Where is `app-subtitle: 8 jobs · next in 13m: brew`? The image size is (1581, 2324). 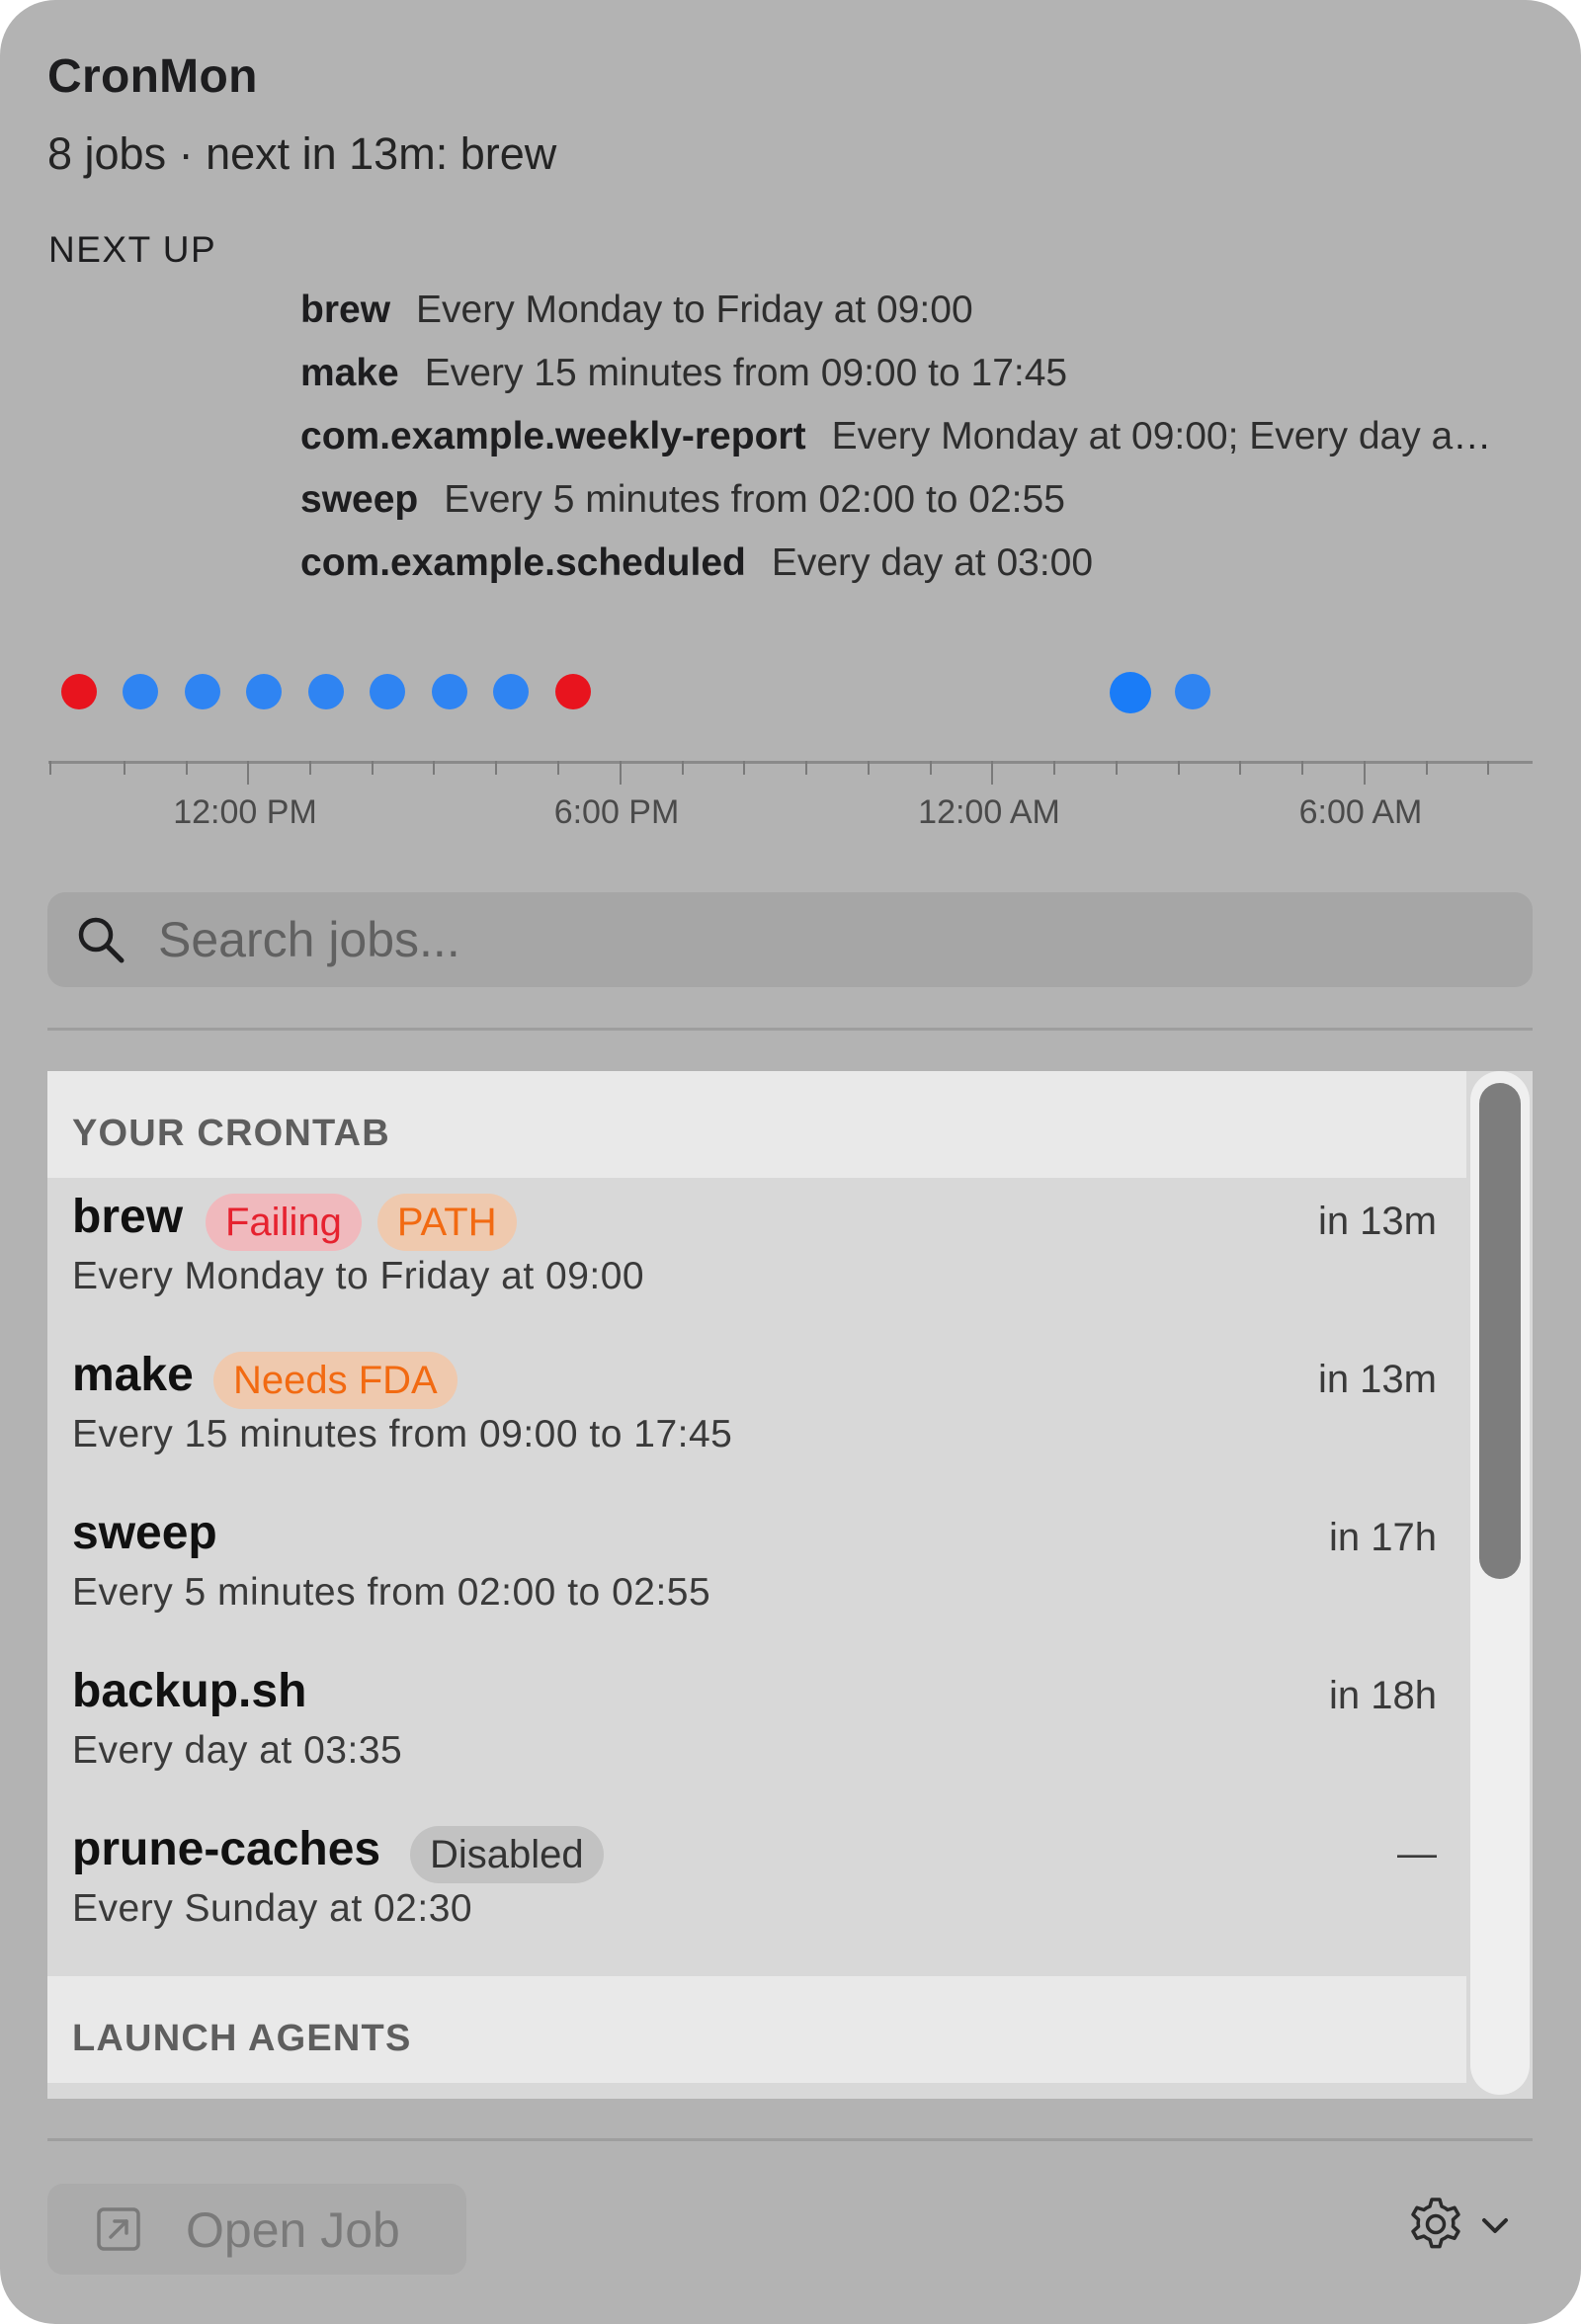
app-subtitle: 8 jobs · next in 13m: brew is located at coordinates (302, 153).